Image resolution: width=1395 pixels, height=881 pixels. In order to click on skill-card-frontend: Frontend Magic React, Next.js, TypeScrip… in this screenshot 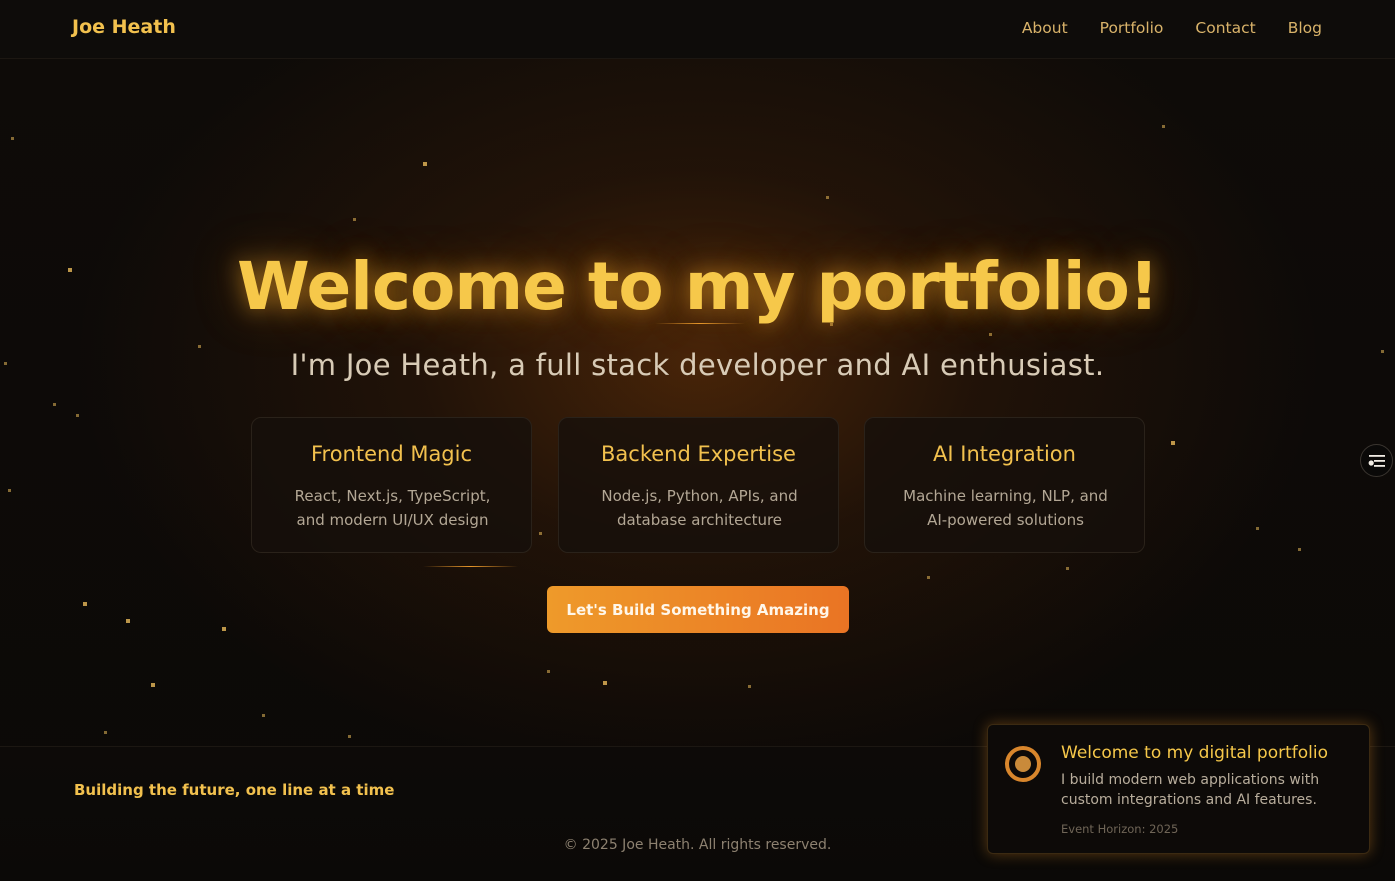, I will do `click(391, 485)`.